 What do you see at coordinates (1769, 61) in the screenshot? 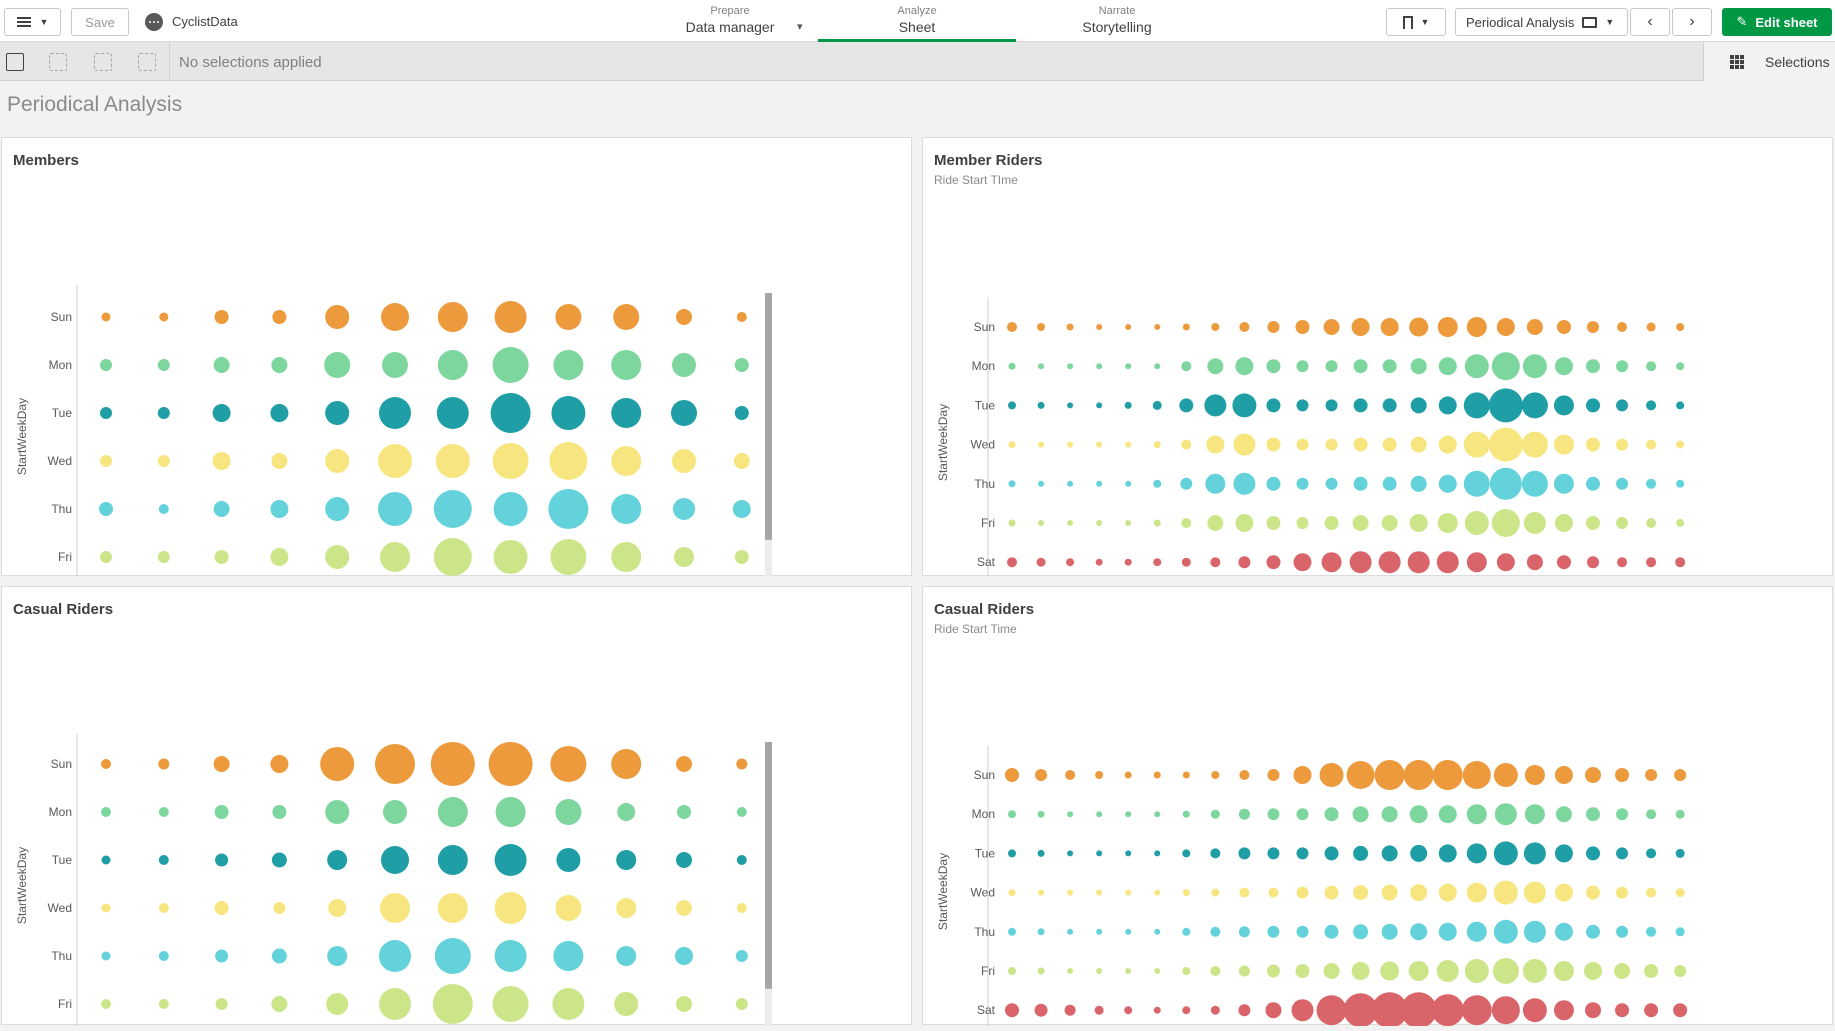
I see `selections-tool: Selections` at bounding box center [1769, 61].